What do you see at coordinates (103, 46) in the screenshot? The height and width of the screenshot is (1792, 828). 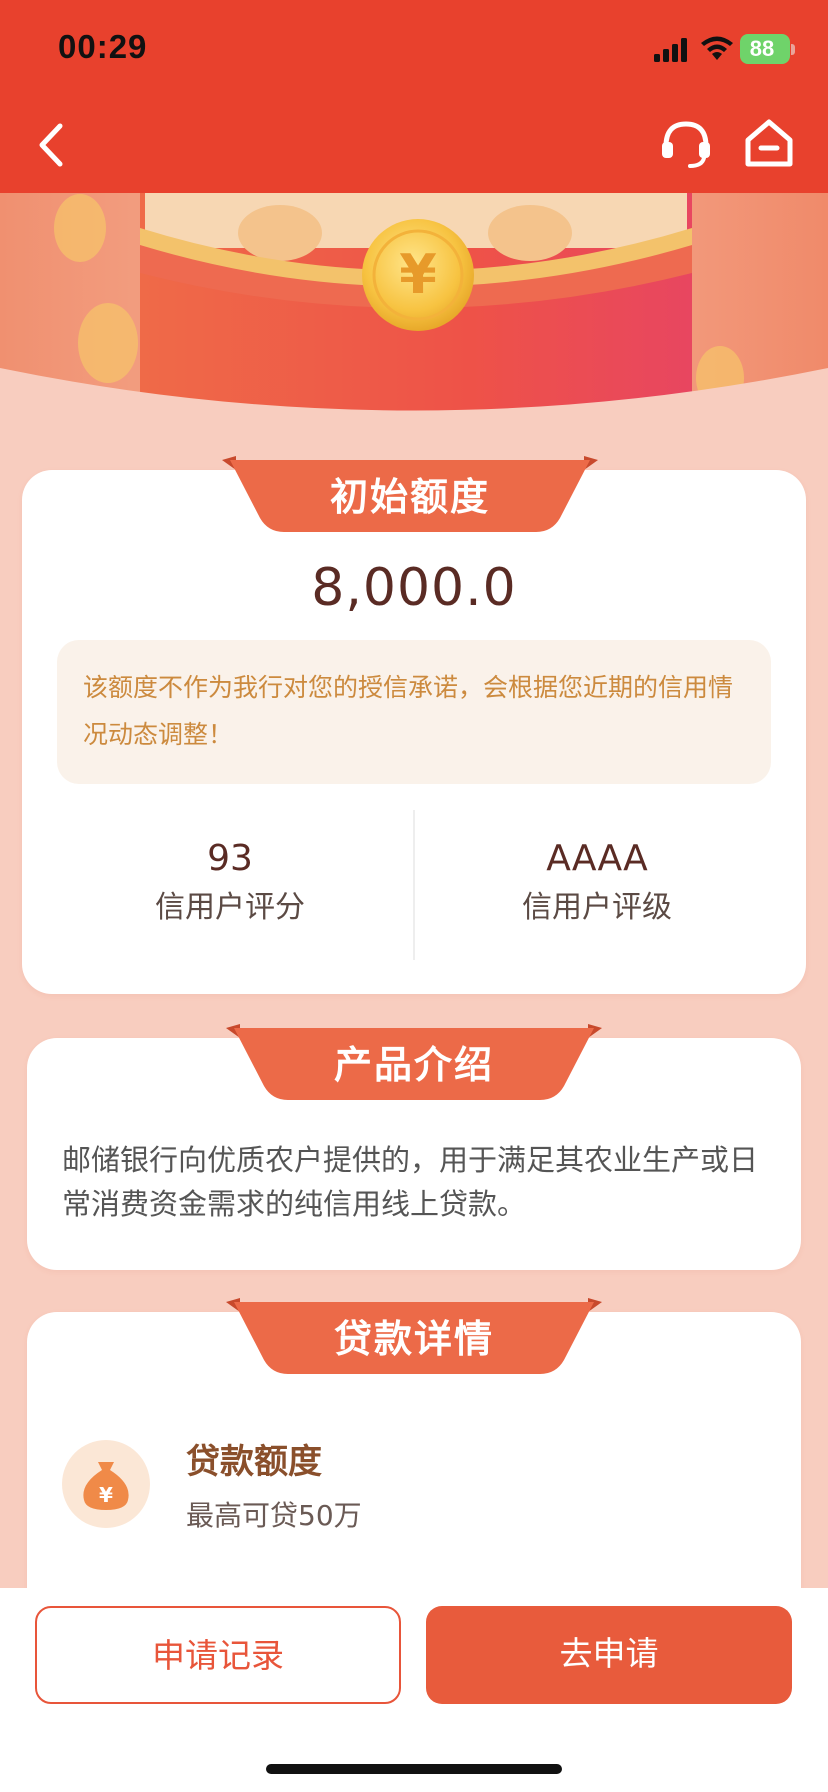 I see `status-time: 00:29` at bounding box center [103, 46].